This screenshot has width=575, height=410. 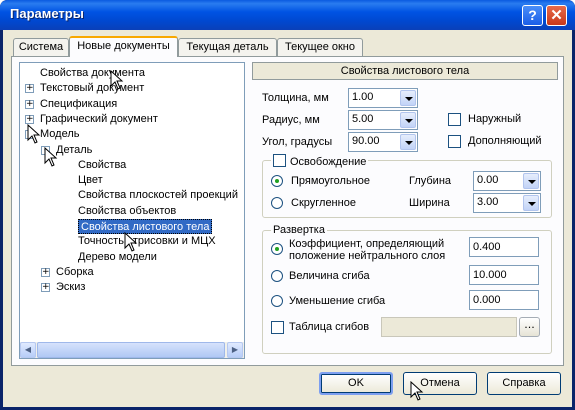 What do you see at coordinates (158, 195) in the screenshot?
I see `tree-item: Свойства плоскостей проекций` at bounding box center [158, 195].